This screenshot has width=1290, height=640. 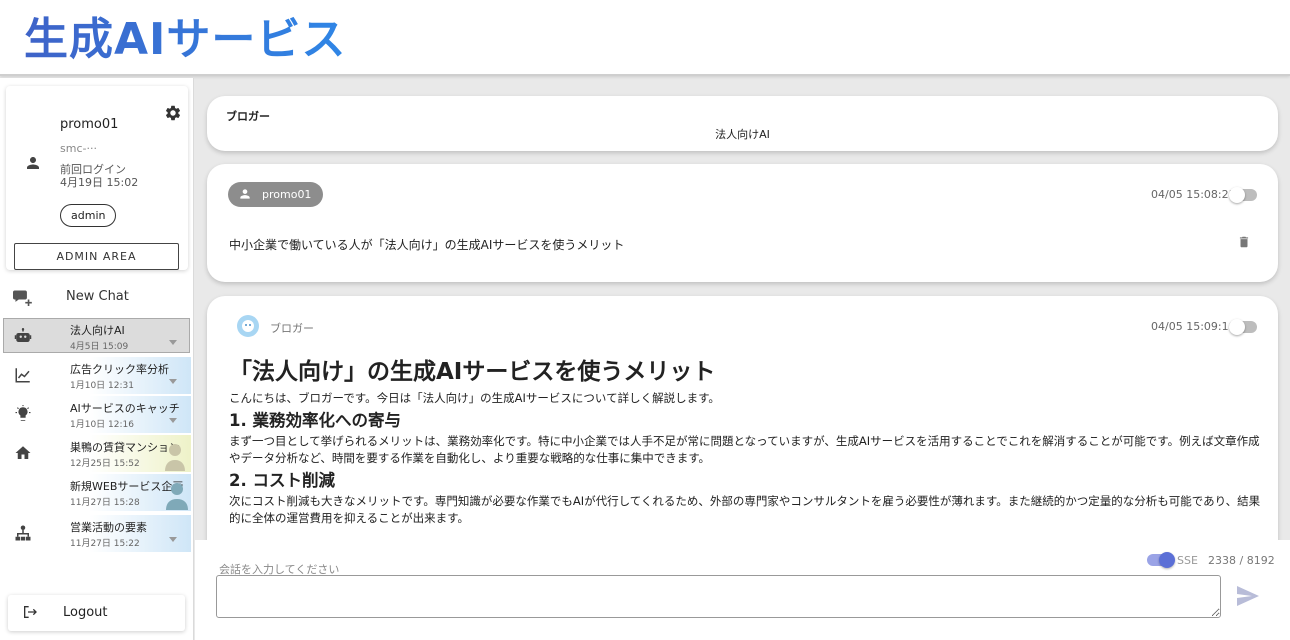 I want to click on answer-heading: 「法人向け」の生成AIサービスを使うメリット, so click(x=472, y=372).